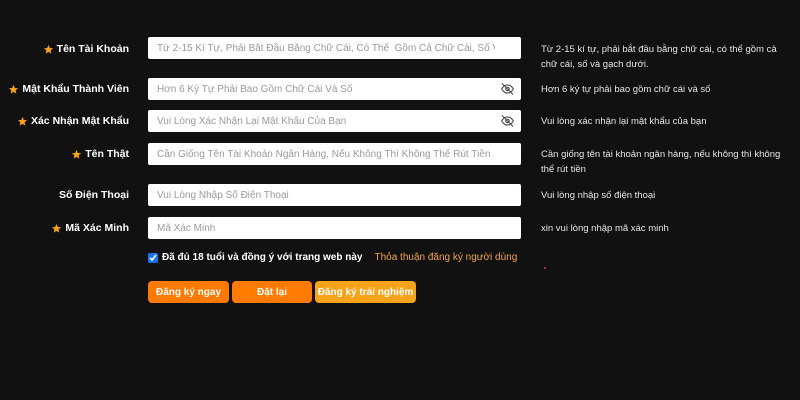  I want to click on field-label-text: Tên Tài Khoản, so click(92, 49).